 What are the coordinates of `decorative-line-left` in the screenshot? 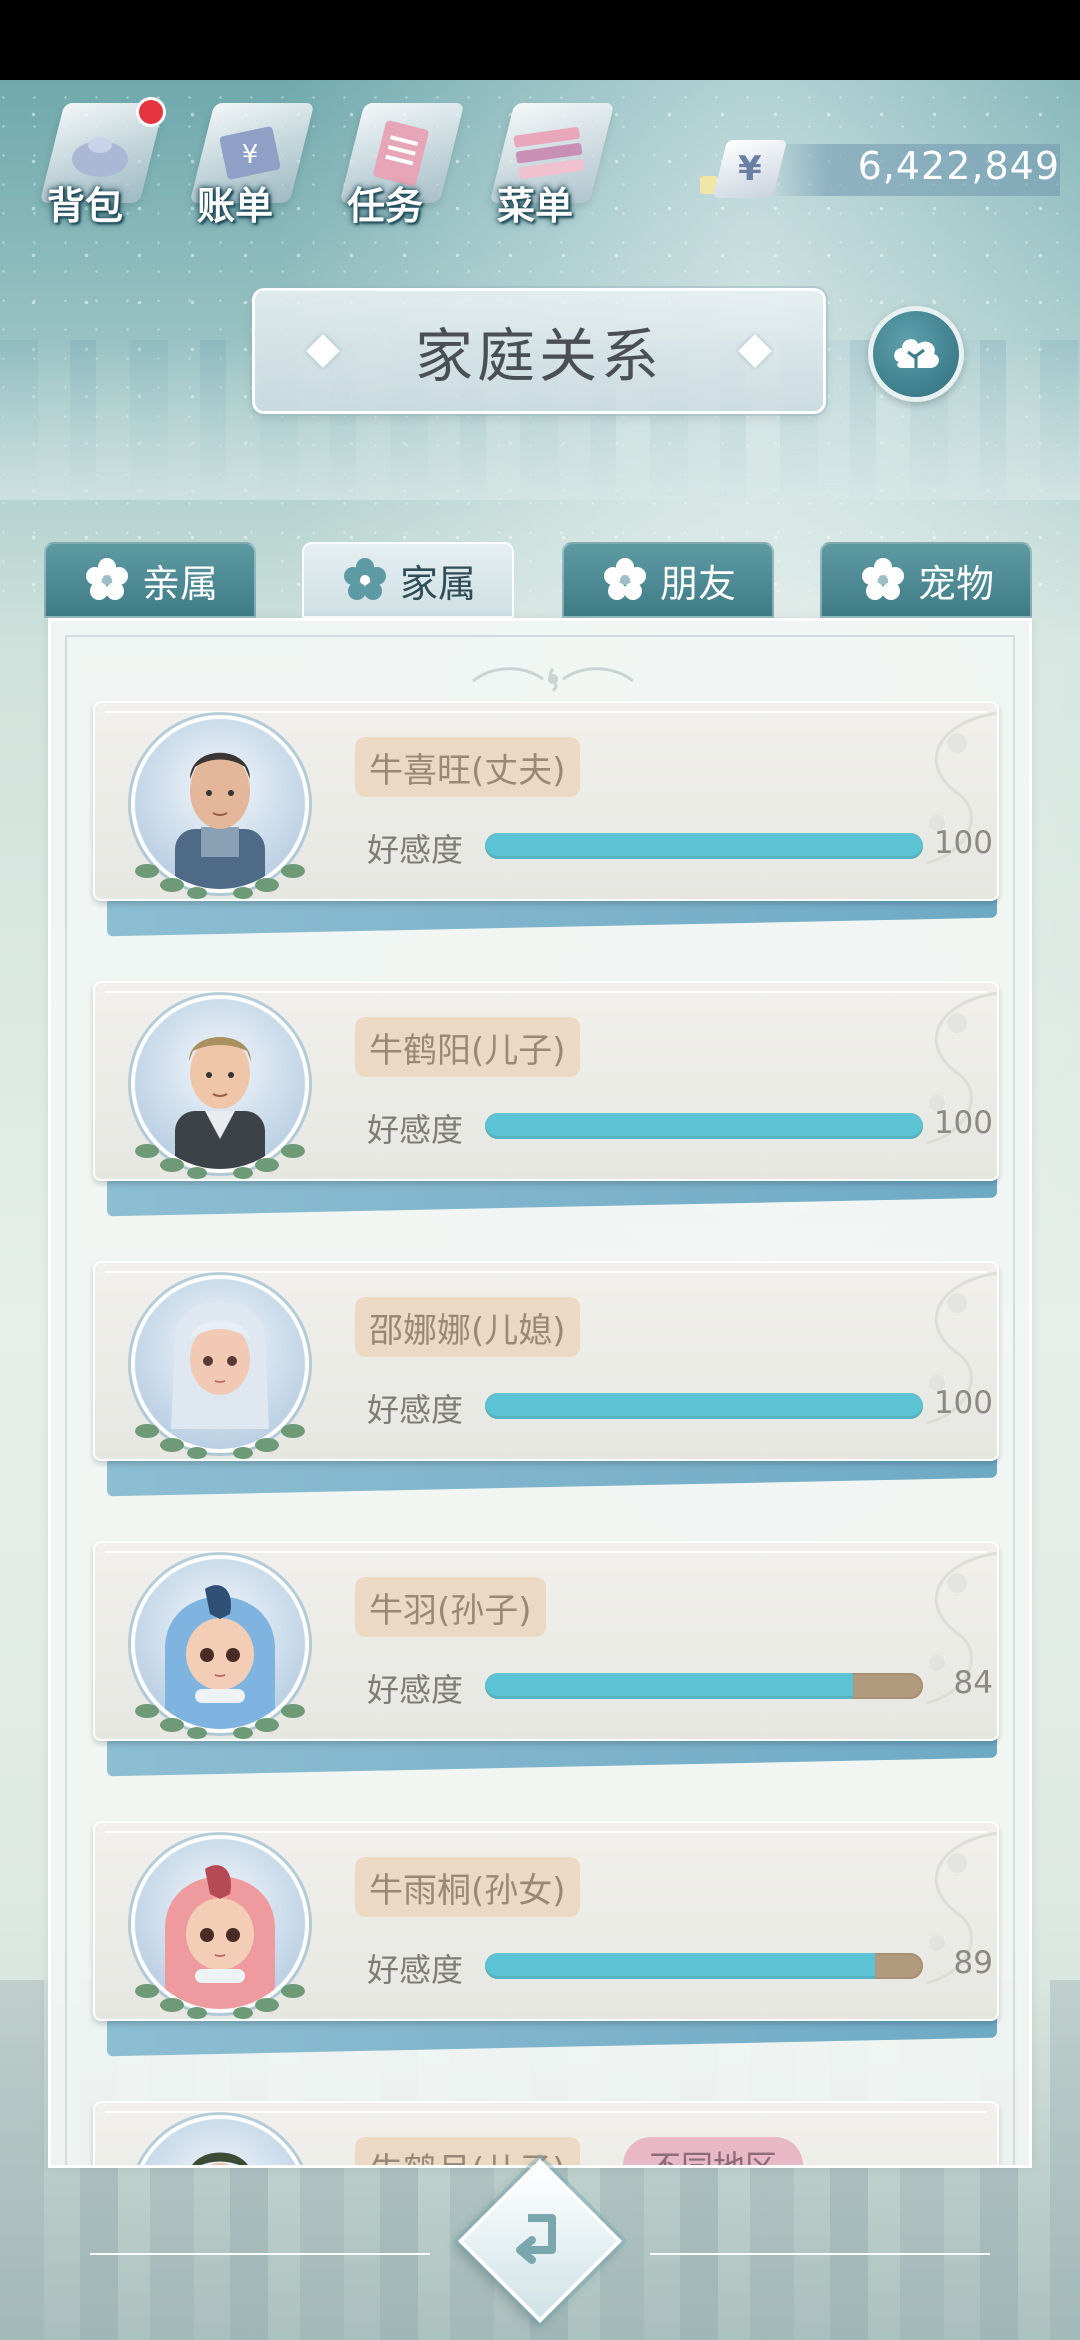 It's located at (260, 2254).